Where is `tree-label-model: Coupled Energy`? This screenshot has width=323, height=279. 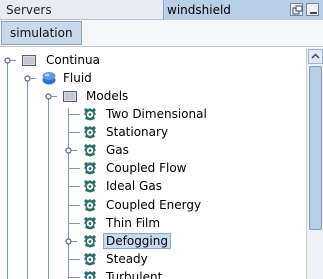
tree-label-model: Coupled Energy is located at coordinates (154, 204).